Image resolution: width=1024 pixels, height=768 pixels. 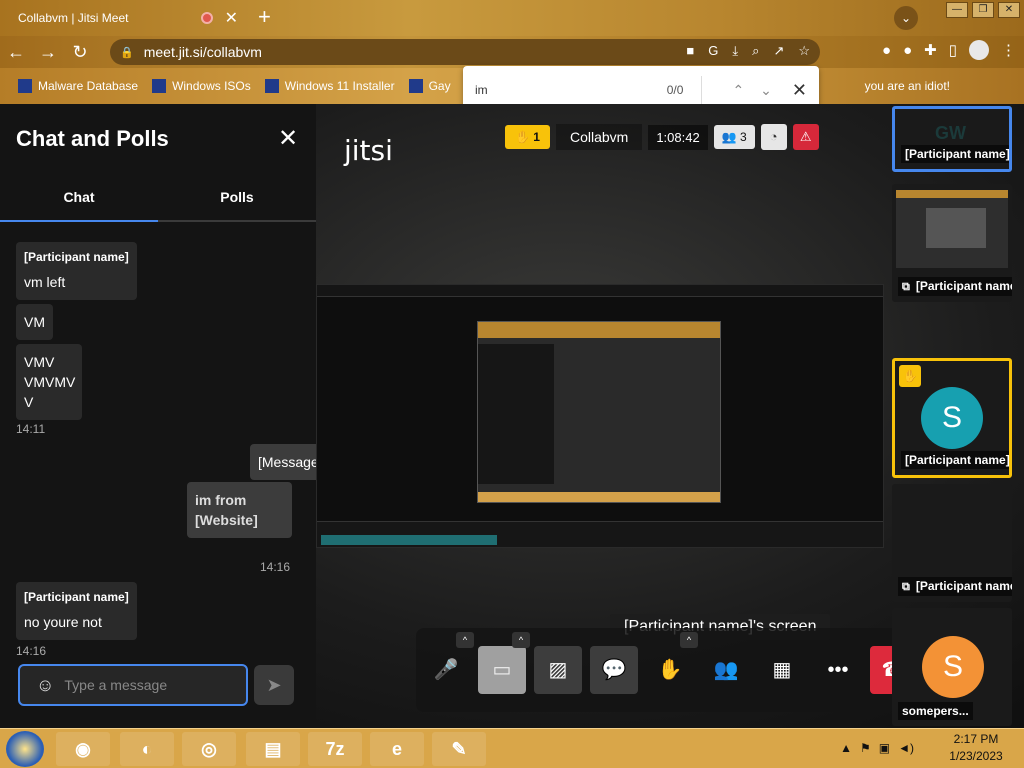 What do you see at coordinates (906, 18) in the screenshot?
I see `tab-search-icon: ⌄` at bounding box center [906, 18].